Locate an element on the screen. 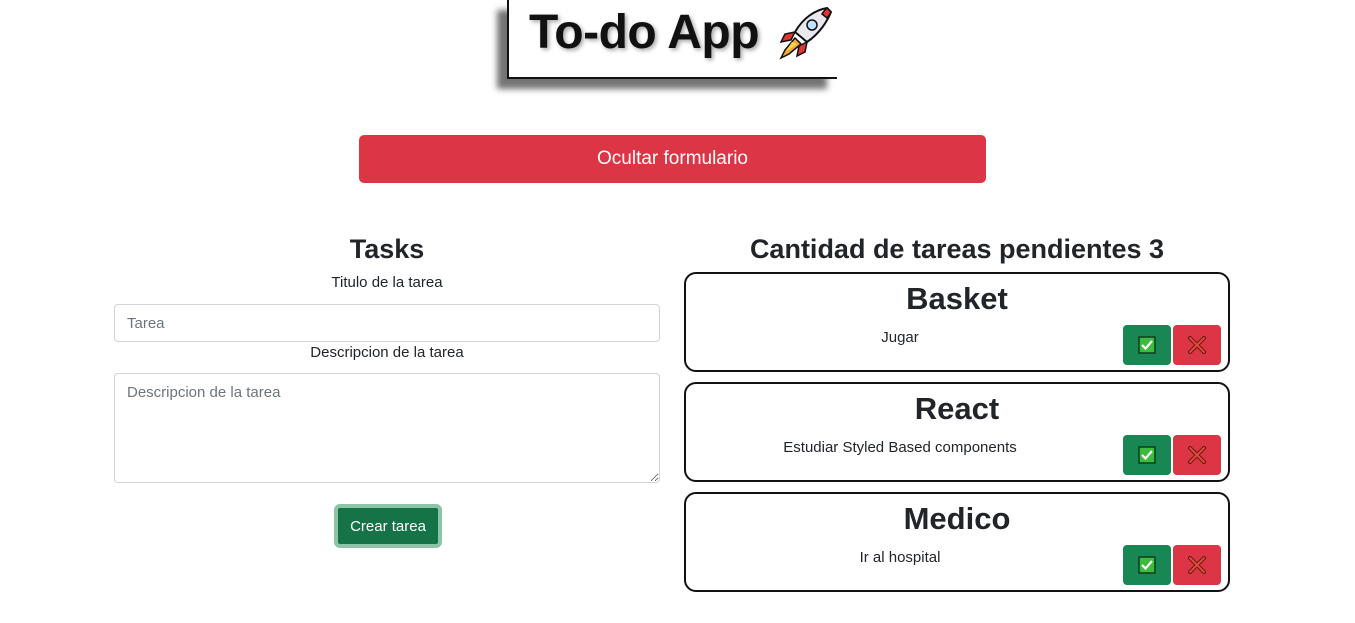 The width and height of the screenshot is (1355, 623). rocket-icon is located at coordinates (806, 33).